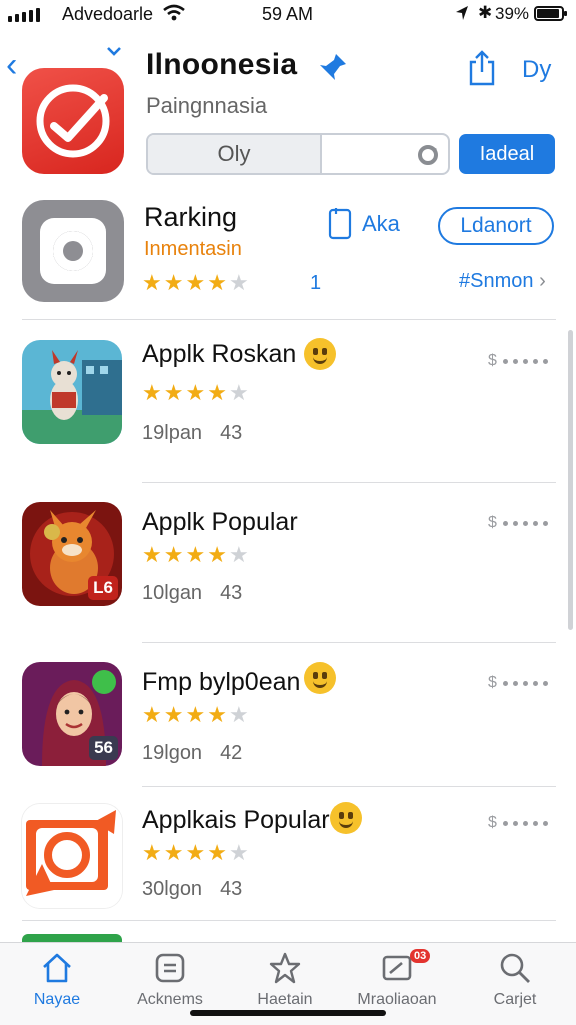 This screenshot has height=1025, width=576. Describe the element at coordinates (170, 980) in the screenshot. I see `tab-apps: Acknems` at that location.